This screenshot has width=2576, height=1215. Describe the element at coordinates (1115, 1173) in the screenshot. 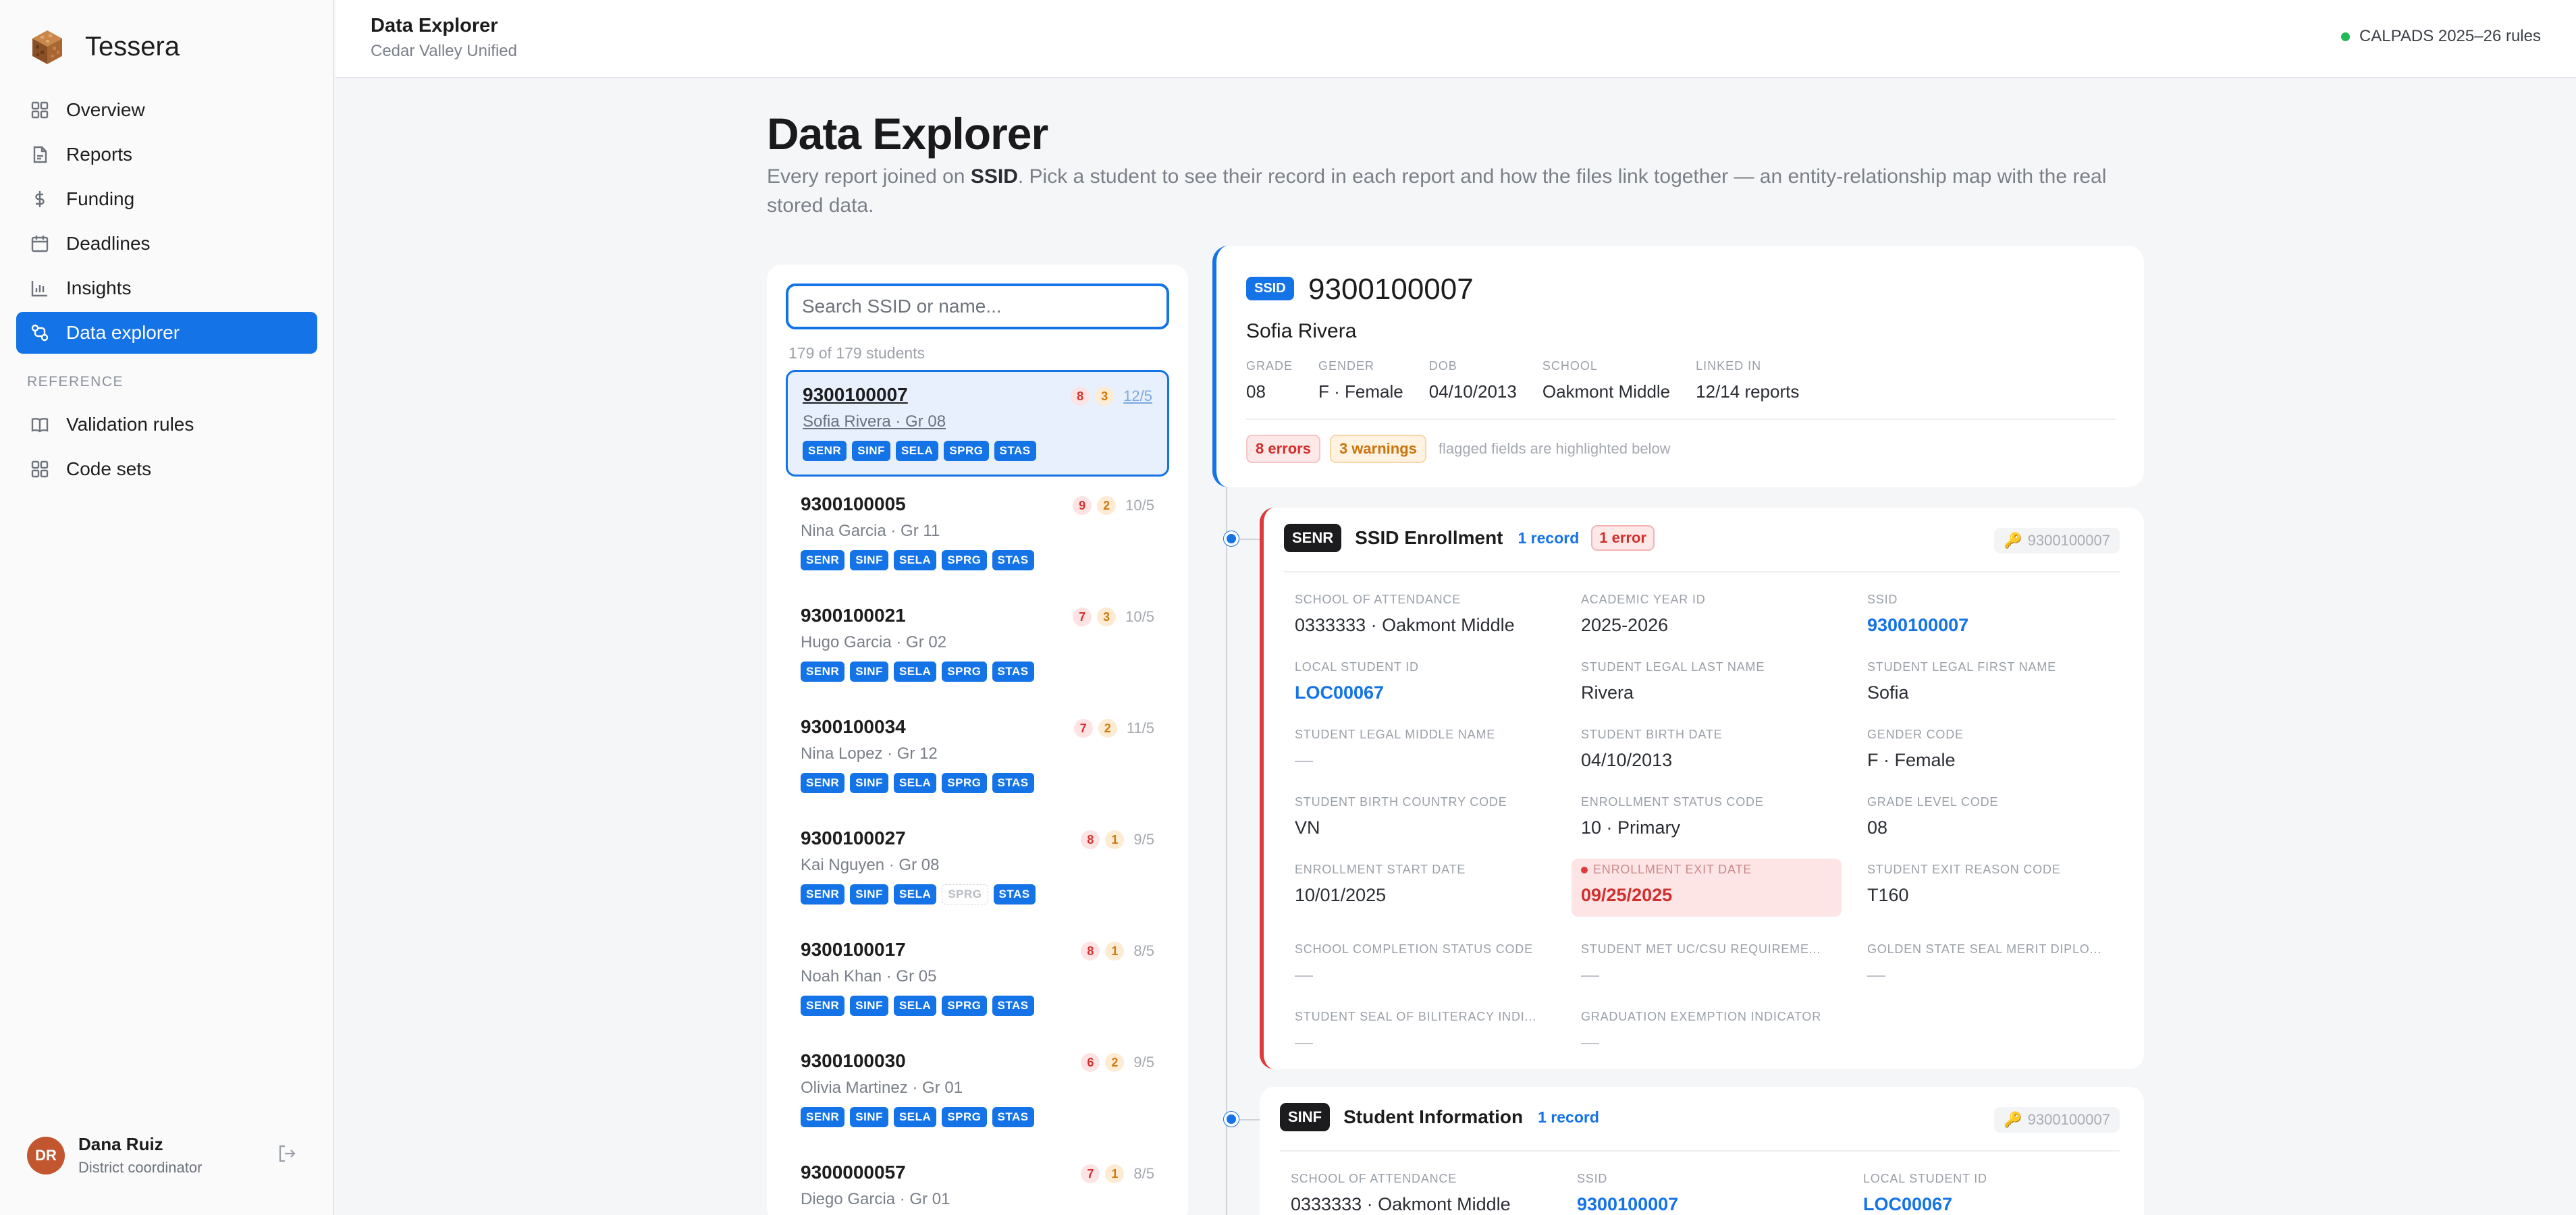

I see `warning-count-badge: 1` at that location.